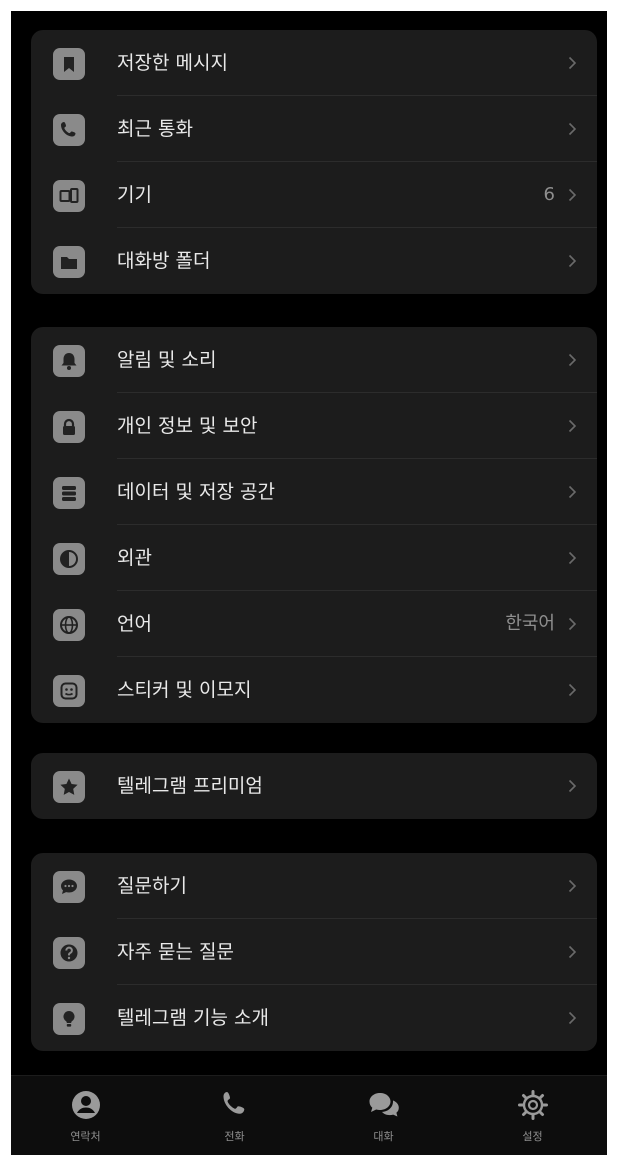 The image size is (617, 1155). I want to click on sticker-icon, so click(69, 691).